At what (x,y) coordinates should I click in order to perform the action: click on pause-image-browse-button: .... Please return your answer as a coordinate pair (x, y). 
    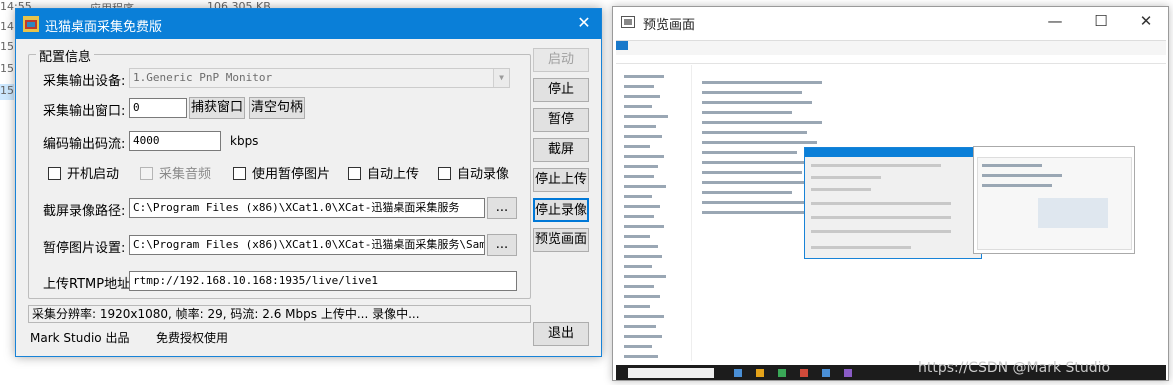
    Looking at the image, I should click on (502, 245).